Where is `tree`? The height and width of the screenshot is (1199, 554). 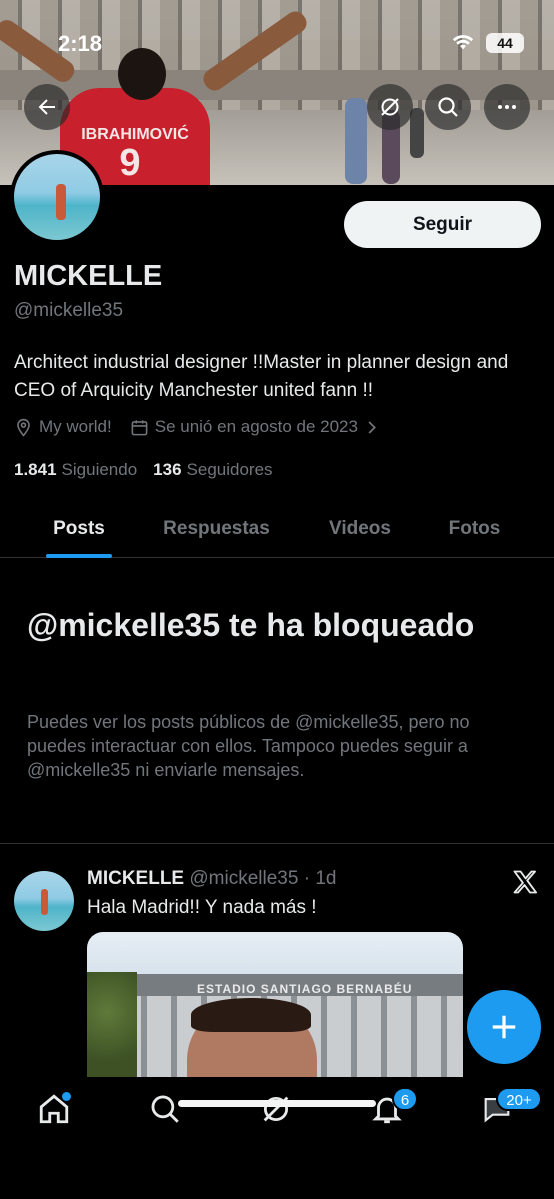
tree is located at coordinates (112, 1024).